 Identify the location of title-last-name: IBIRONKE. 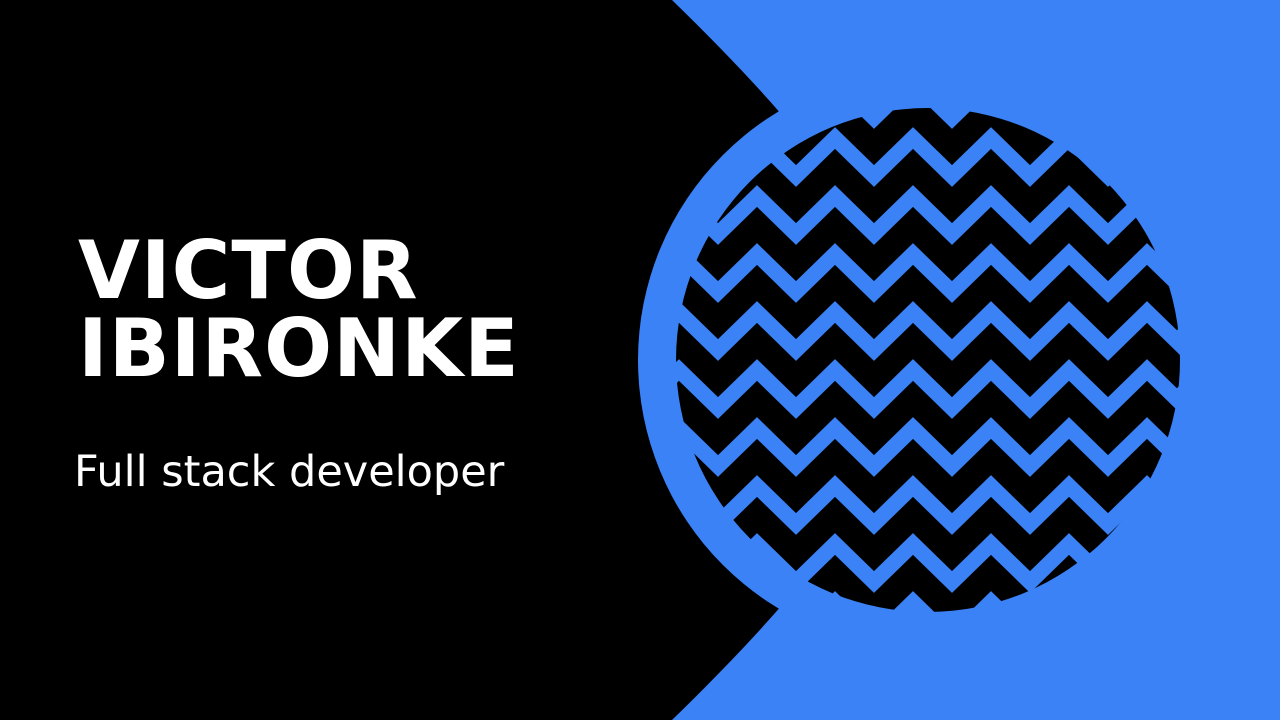
(299, 348).